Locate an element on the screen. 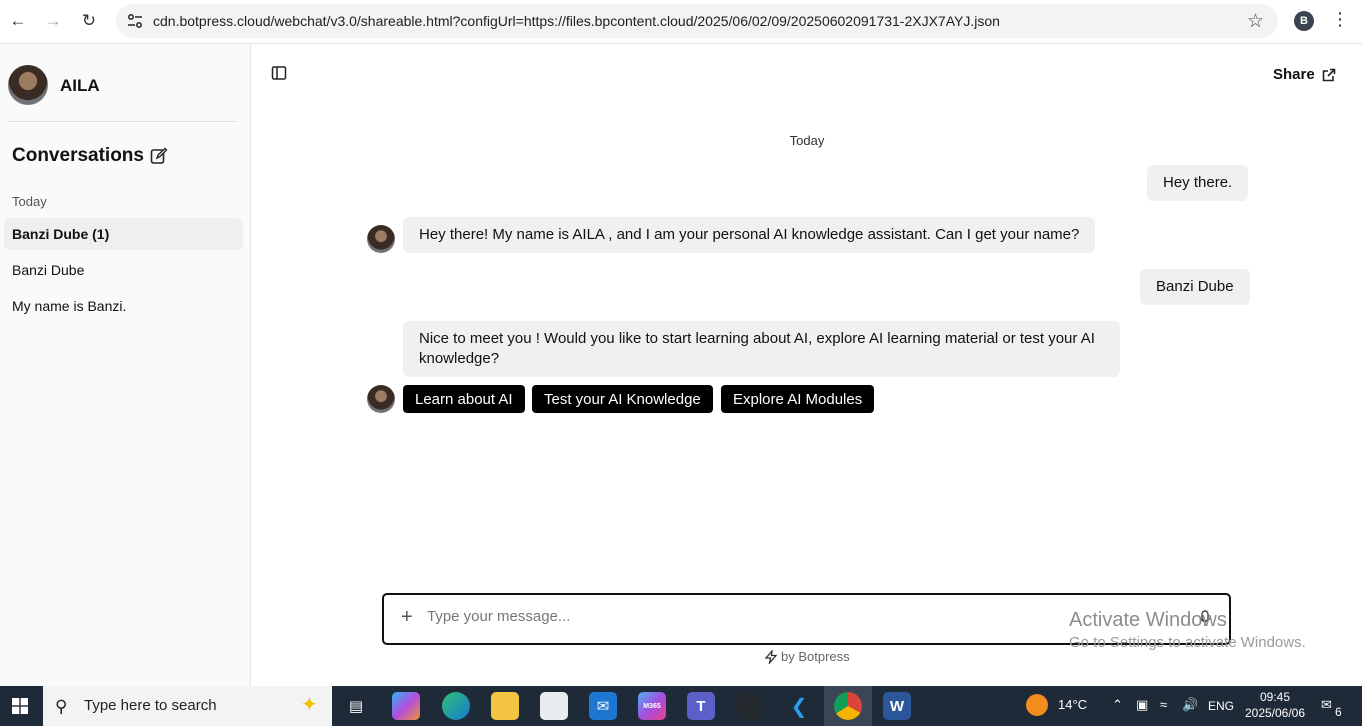  byline-text: by Botpress is located at coordinates (815, 656).